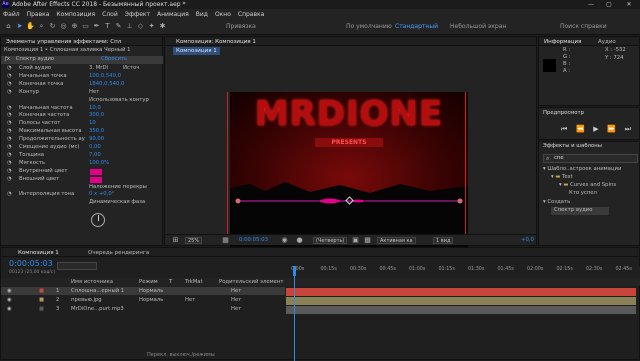 The image size is (640, 361). Describe the element at coordinates (572, 147) in the screenshot. I see `tab-effects-presets: Эффекты и шаблоны` at that location.